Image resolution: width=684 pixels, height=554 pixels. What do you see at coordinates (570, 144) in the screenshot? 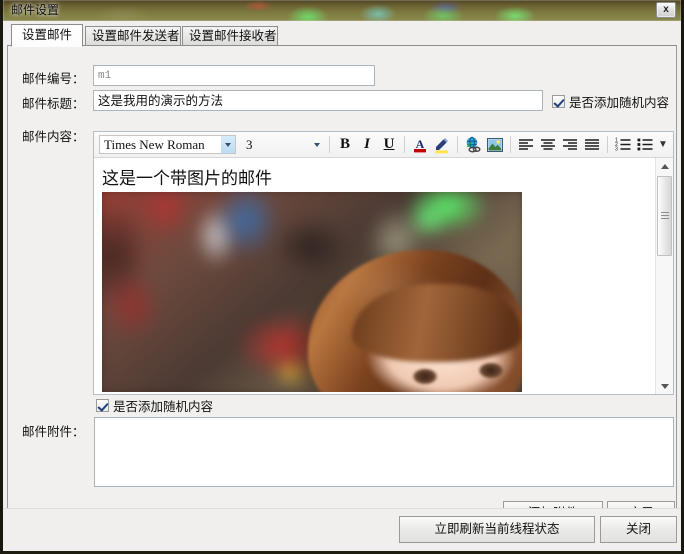
I see `align-right-icon` at bounding box center [570, 144].